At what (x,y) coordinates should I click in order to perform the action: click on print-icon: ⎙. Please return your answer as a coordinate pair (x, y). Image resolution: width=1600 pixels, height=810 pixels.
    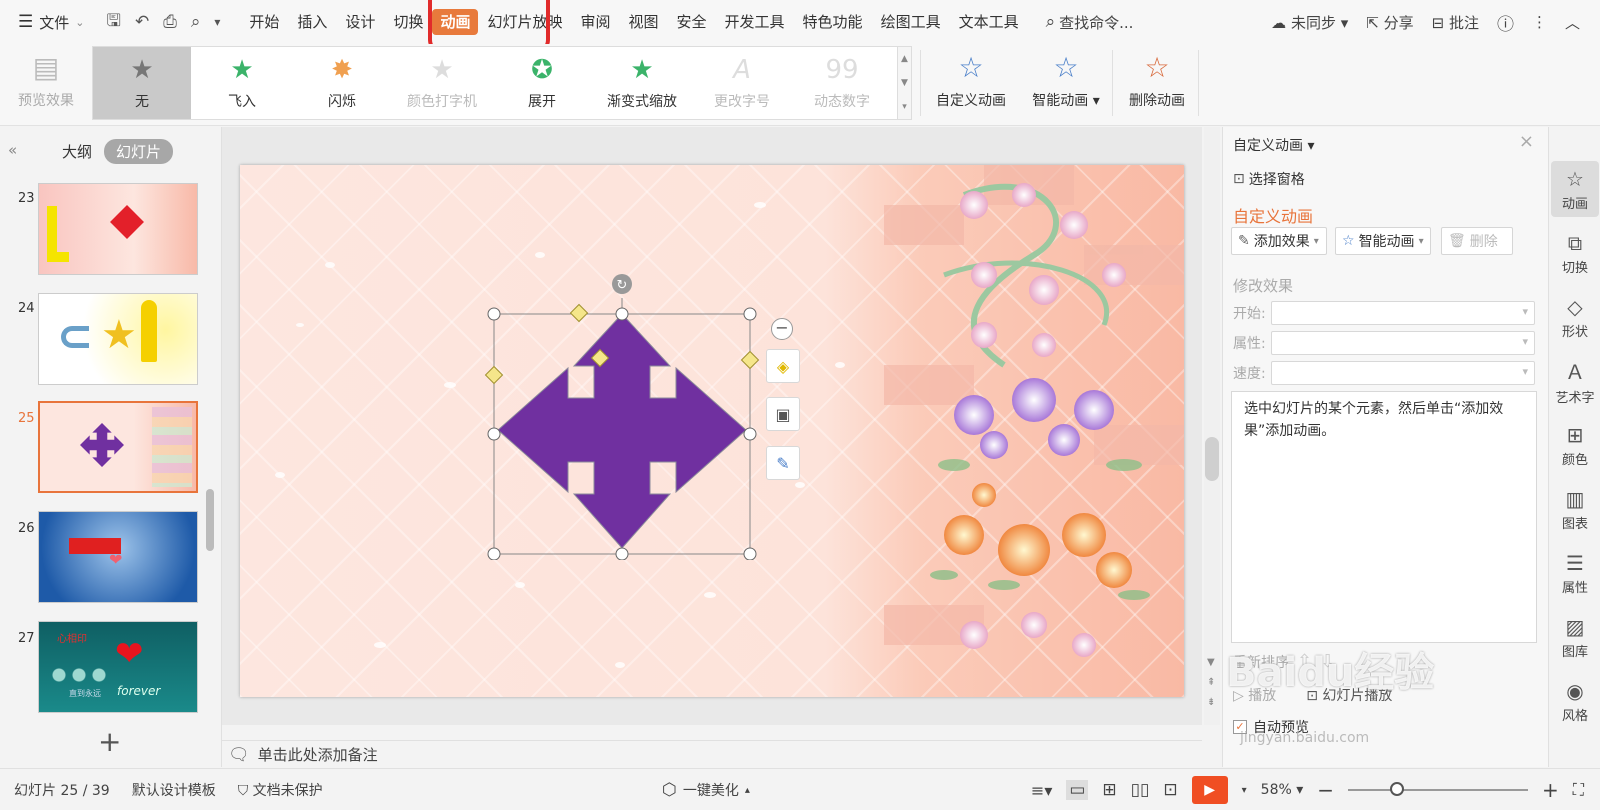
    Looking at the image, I should click on (170, 22).